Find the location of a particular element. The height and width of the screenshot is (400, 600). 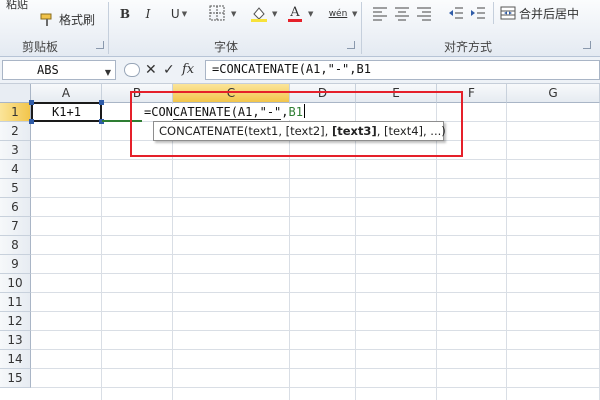

fill-color-icon is located at coordinates (259, 13).